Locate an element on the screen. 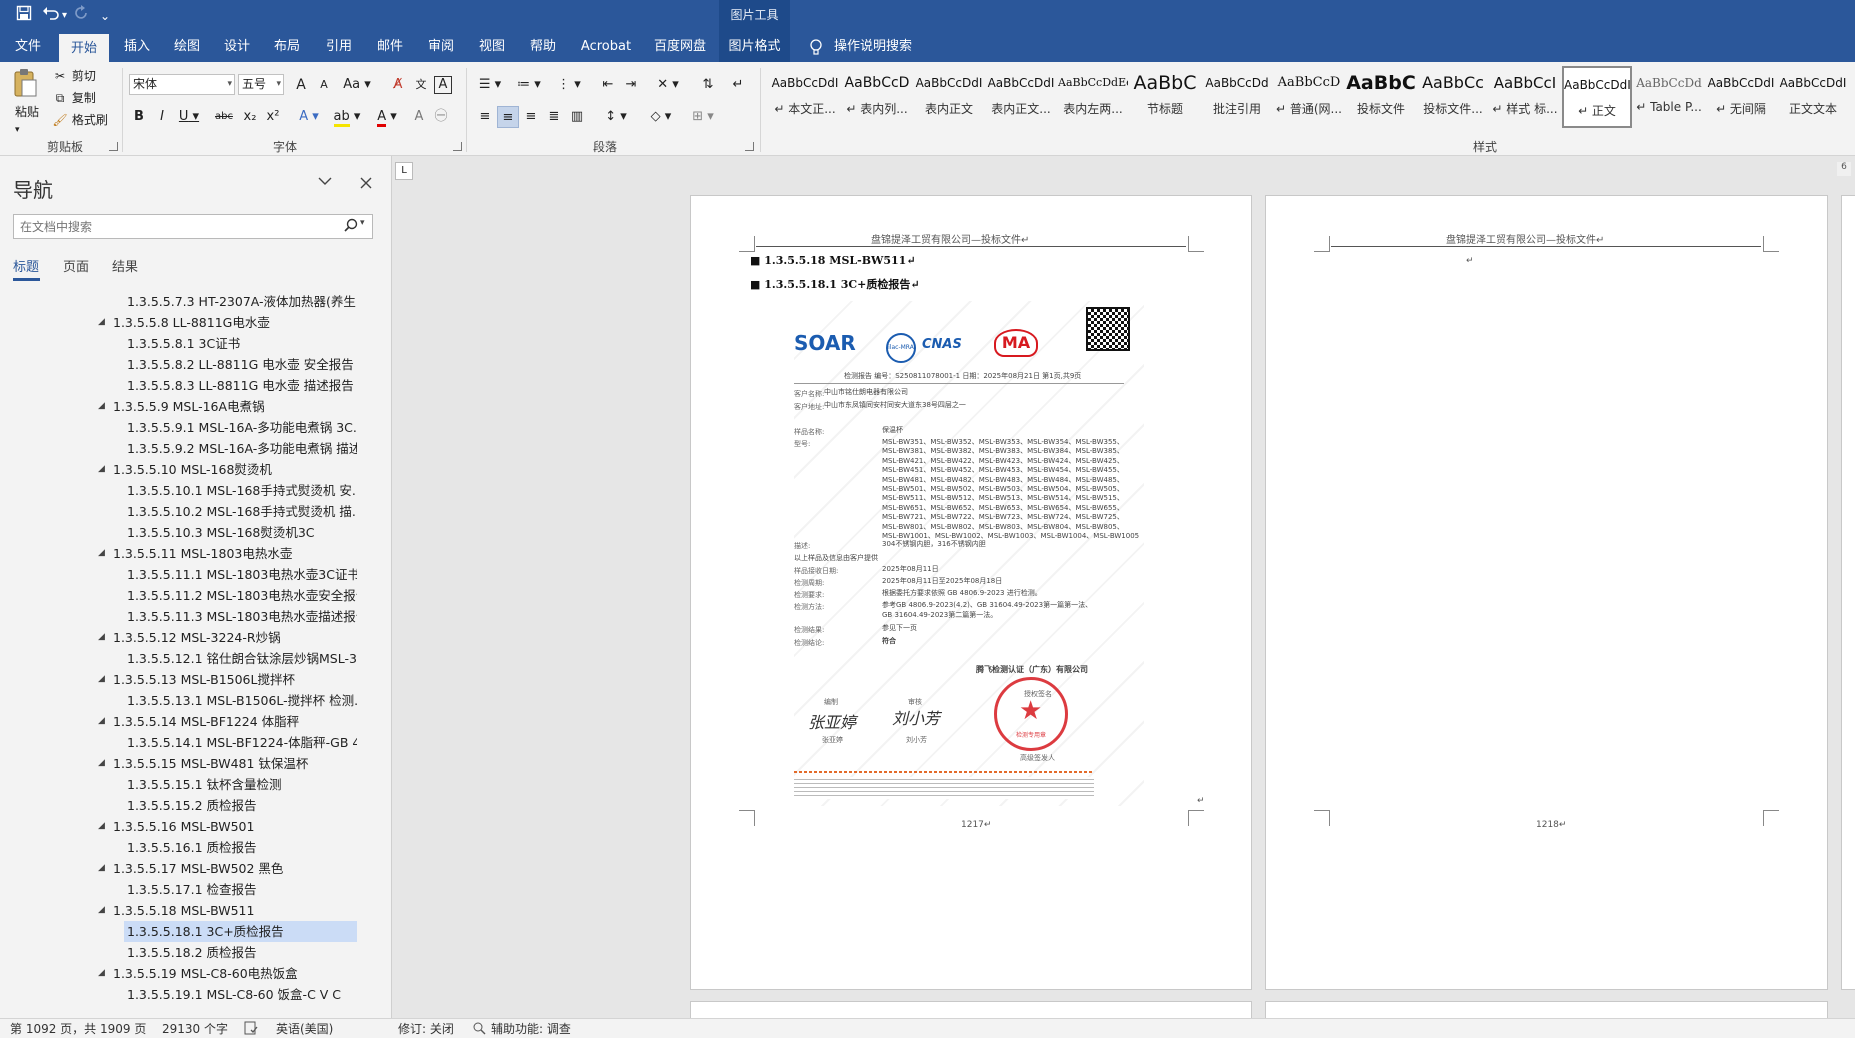 The width and height of the screenshot is (1855, 1038). align-right-icon: ≡ is located at coordinates (531, 117).